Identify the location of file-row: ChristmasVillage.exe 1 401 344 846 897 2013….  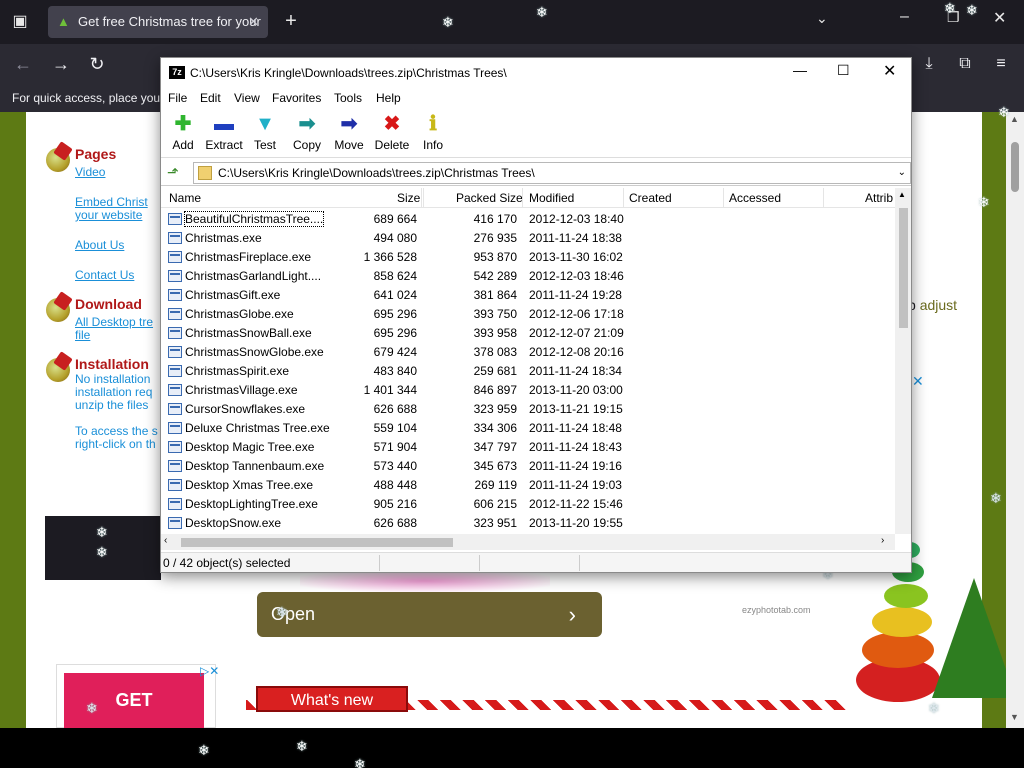
(528, 390).